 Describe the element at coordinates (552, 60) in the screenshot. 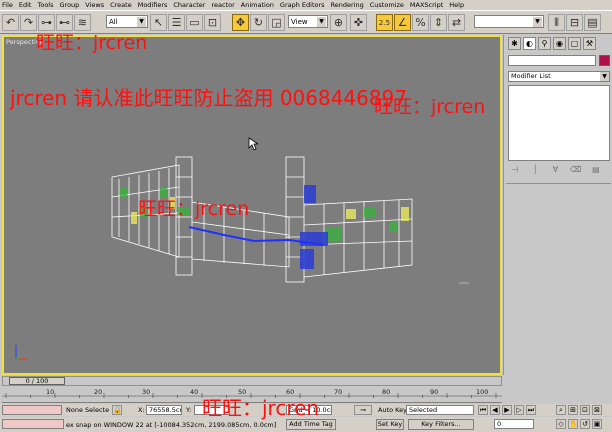

I see `object-name-field` at that location.